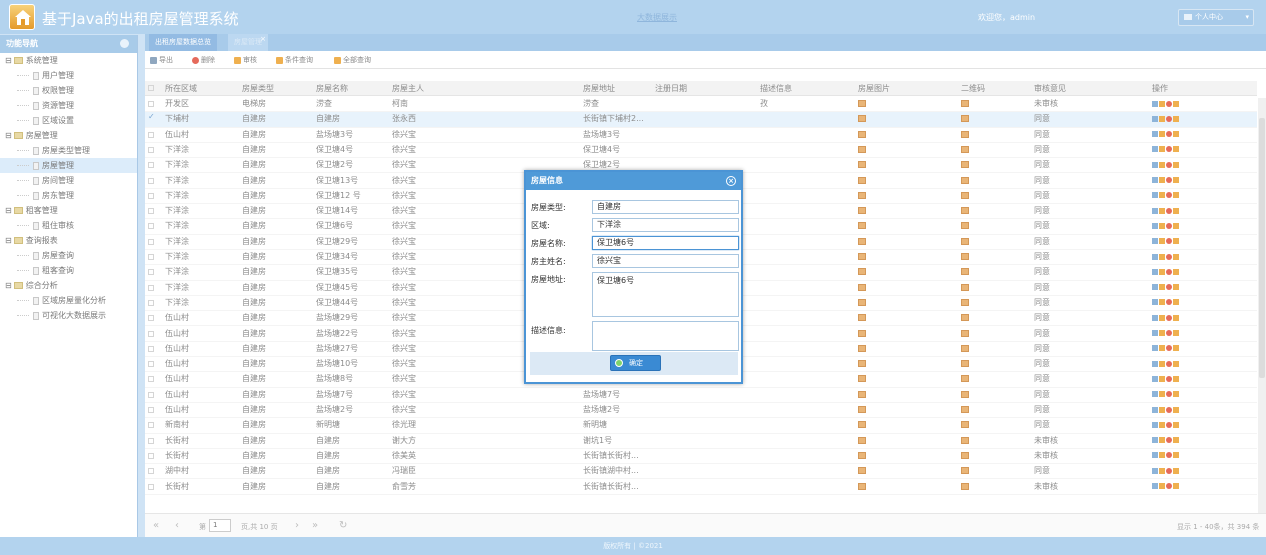 This screenshot has height=555, width=1266. What do you see at coordinates (874, 88) in the screenshot?
I see `column-header: 房屋图片` at bounding box center [874, 88].